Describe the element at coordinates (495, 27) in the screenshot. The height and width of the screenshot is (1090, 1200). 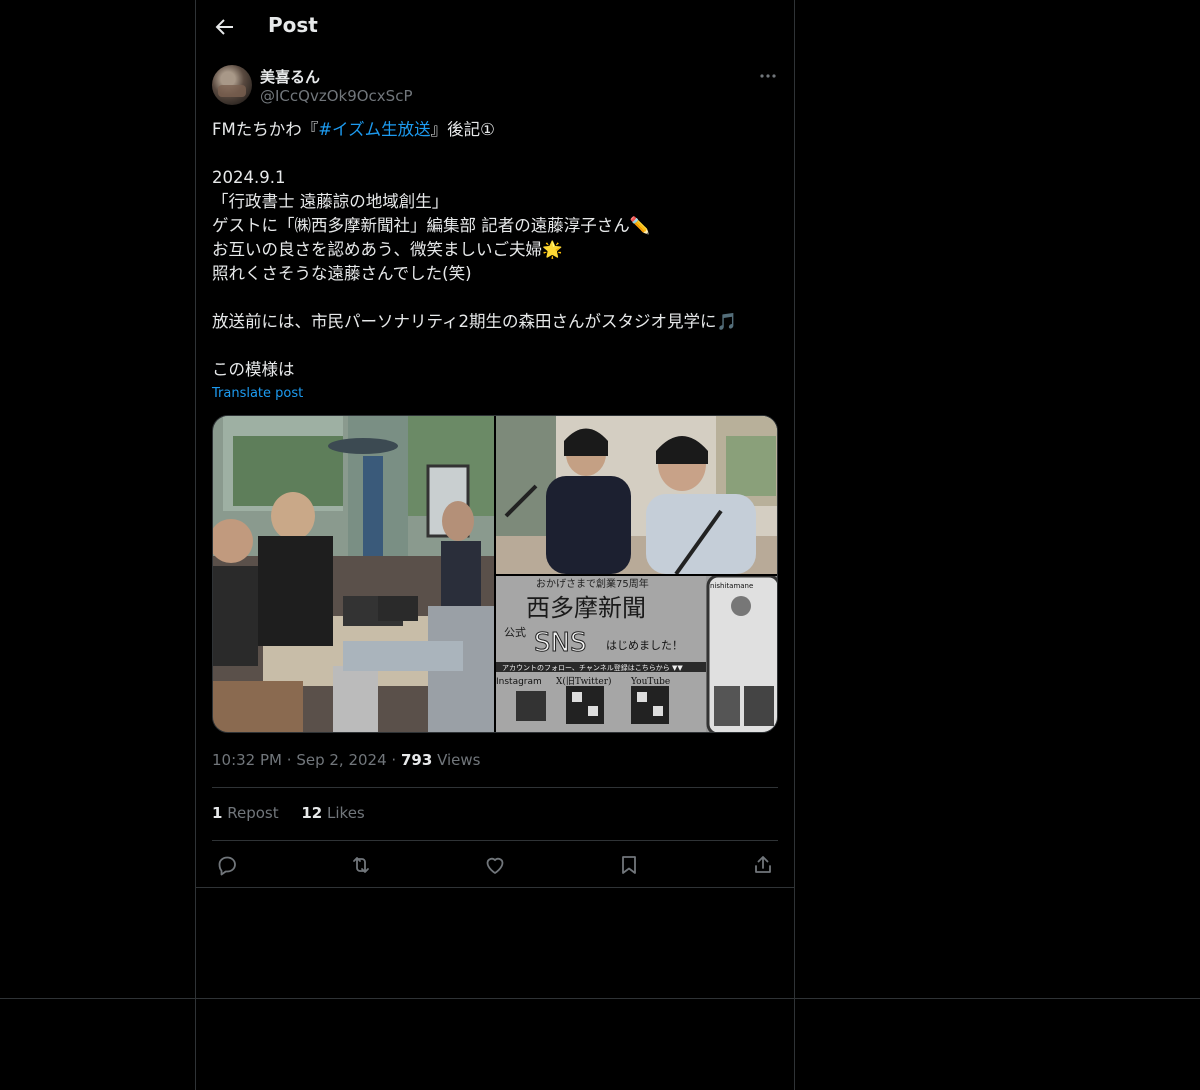
I see `post-header: Post` at that location.